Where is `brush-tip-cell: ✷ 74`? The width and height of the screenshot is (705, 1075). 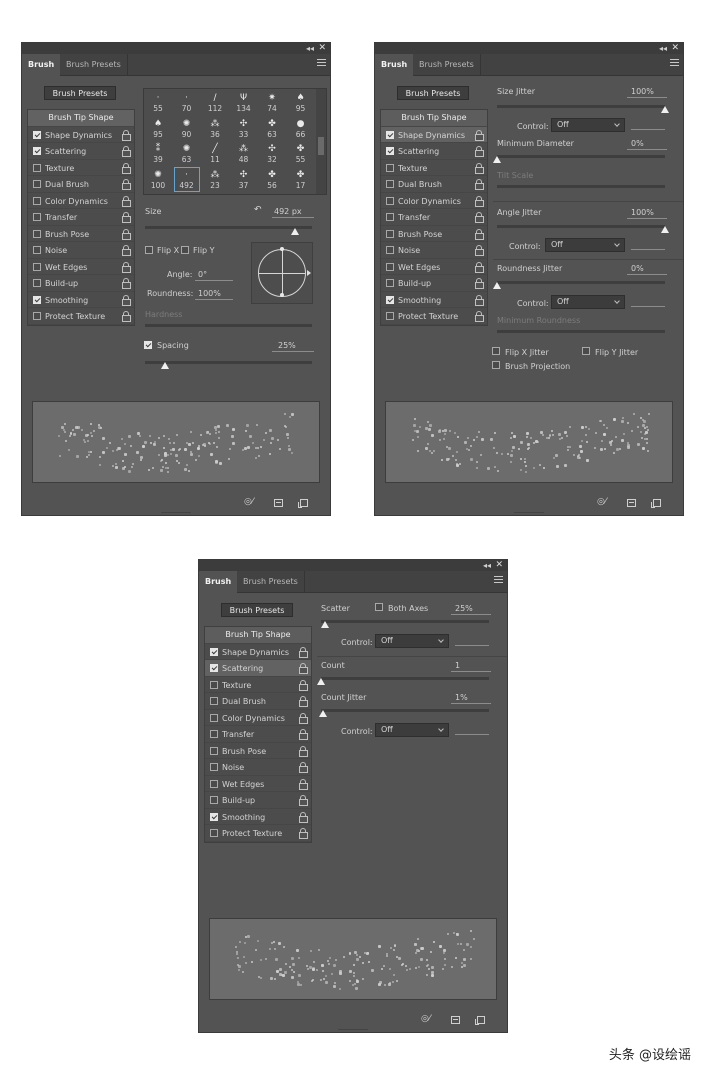
brush-tip-cell: ✷ 74 is located at coordinates (272, 102).